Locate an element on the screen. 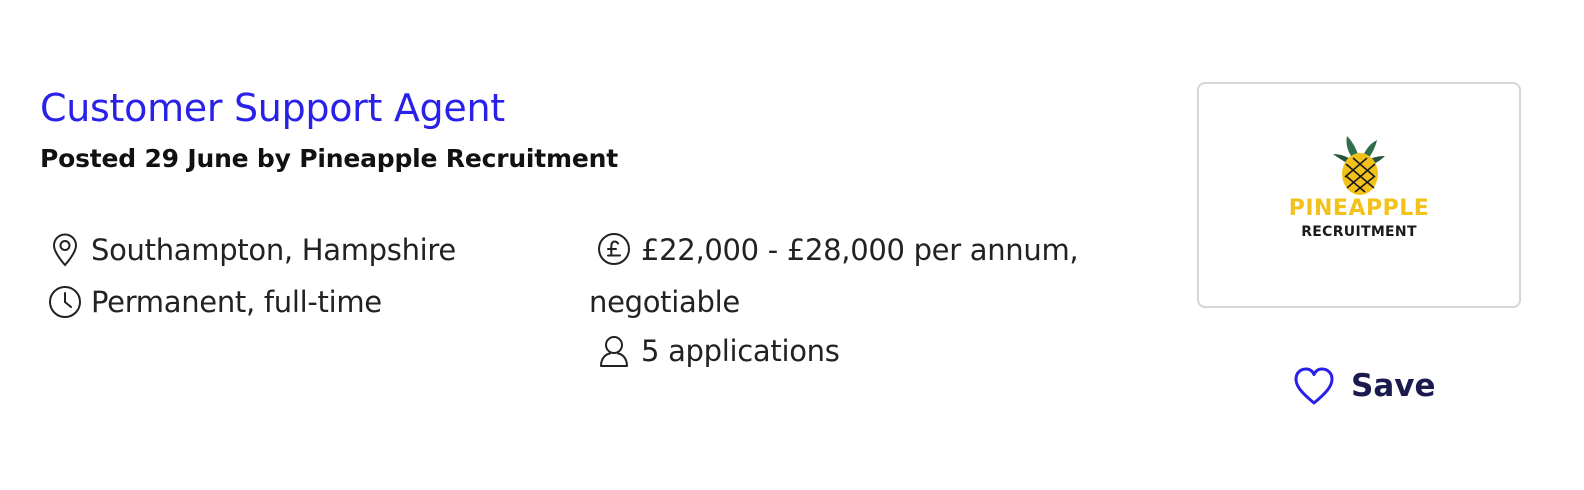 Image resolution: width=1584 pixels, height=490 pixels. salary-text-line2: negotiable is located at coordinates (664, 302).